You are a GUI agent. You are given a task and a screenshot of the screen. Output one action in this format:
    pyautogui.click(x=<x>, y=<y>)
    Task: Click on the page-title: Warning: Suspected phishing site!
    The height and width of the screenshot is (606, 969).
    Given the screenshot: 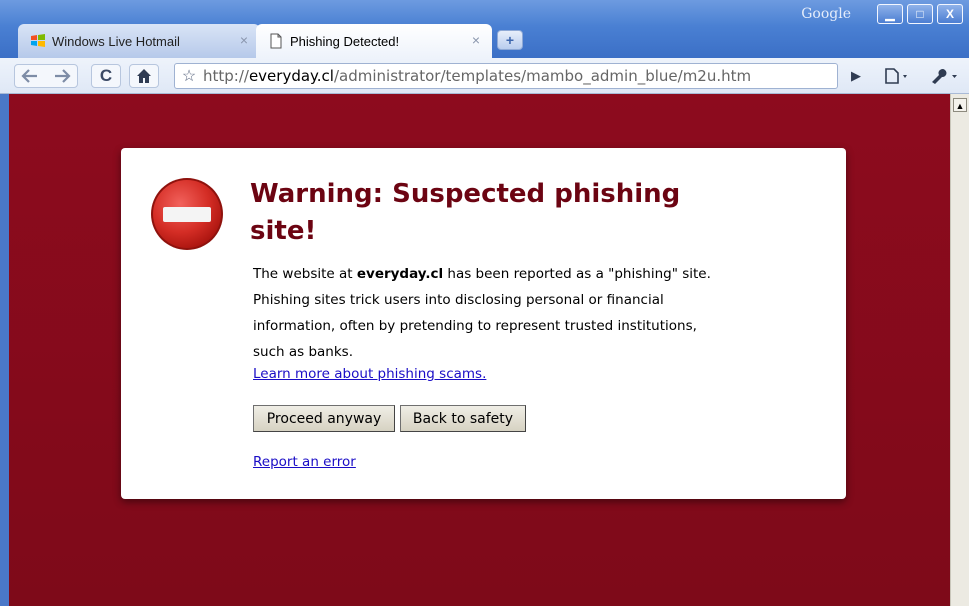 What is the action you would take?
    pyautogui.click(x=465, y=212)
    